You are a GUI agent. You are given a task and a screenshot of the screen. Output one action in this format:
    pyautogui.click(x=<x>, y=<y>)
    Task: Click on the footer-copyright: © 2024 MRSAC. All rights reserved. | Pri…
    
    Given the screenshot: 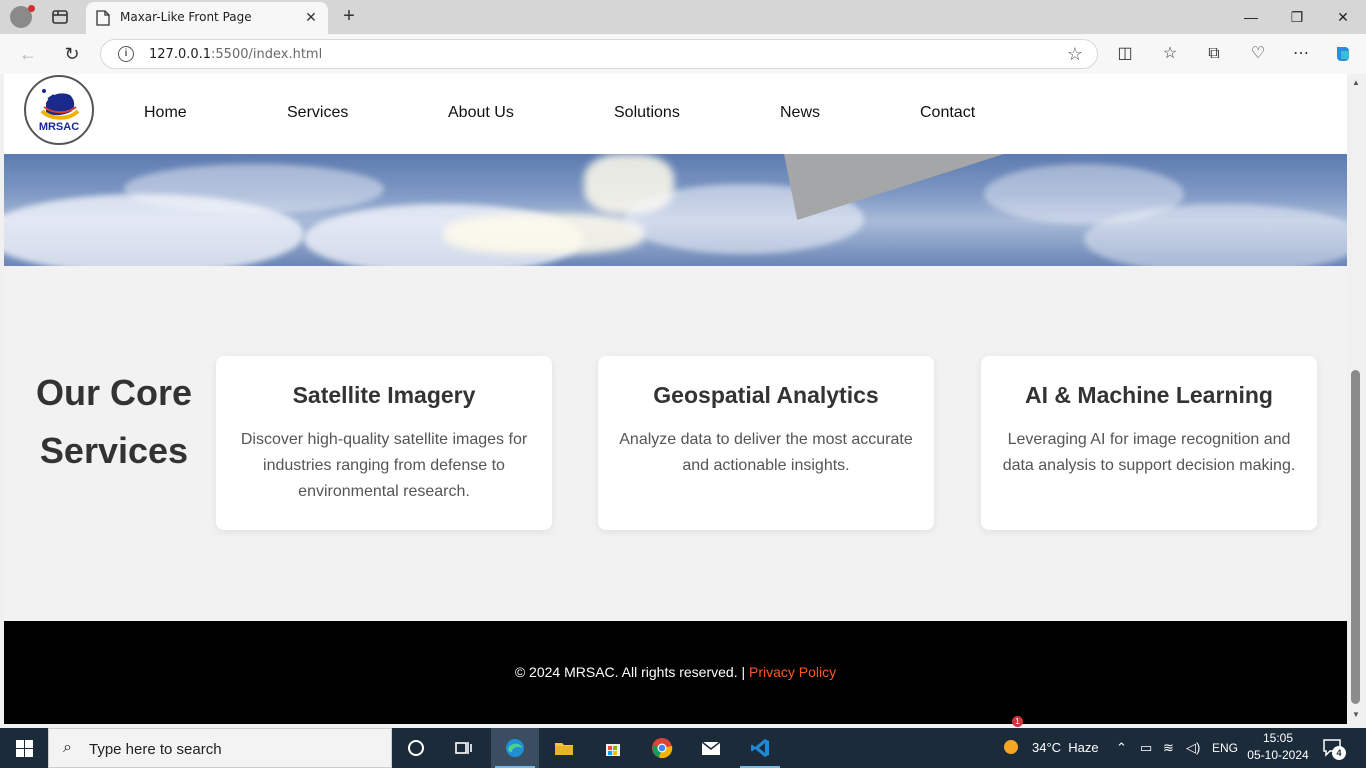 What is the action you would take?
    pyautogui.click(x=675, y=672)
    